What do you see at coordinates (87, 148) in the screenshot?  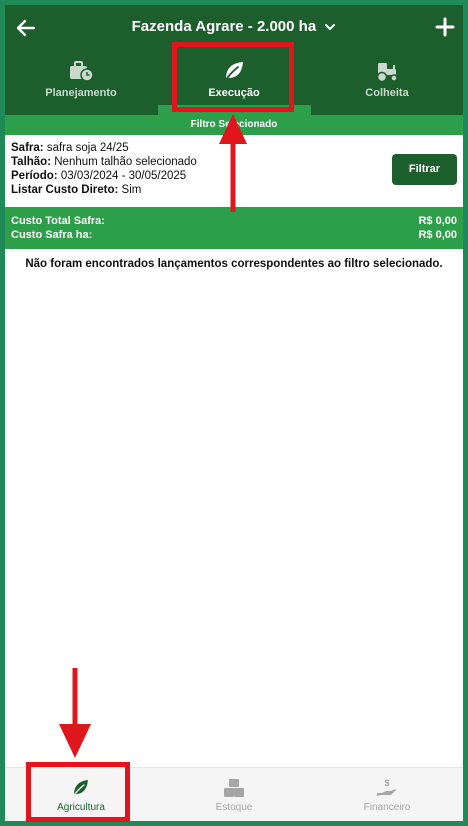 I see `safra-value: safra soja 24/25` at bounding box center [87, 148].